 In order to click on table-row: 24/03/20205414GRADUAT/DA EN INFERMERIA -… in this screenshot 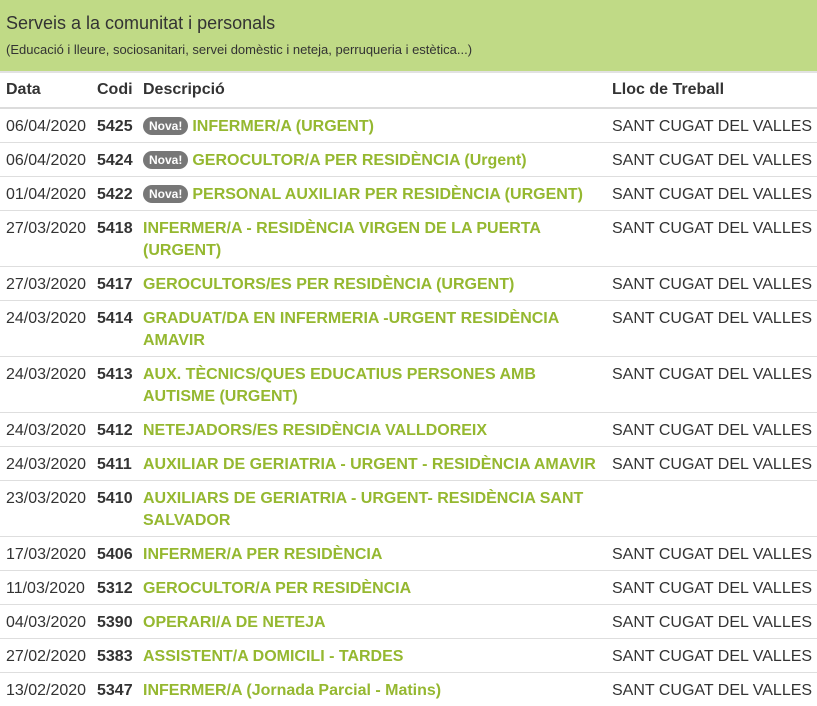, I will do `click(408, 329)`.